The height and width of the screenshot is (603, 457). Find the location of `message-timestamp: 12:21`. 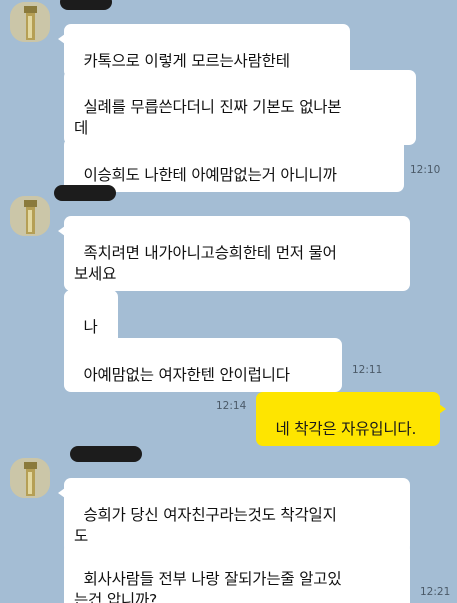

message-timestamp: 12:21 is located at coordinates (435, 592).